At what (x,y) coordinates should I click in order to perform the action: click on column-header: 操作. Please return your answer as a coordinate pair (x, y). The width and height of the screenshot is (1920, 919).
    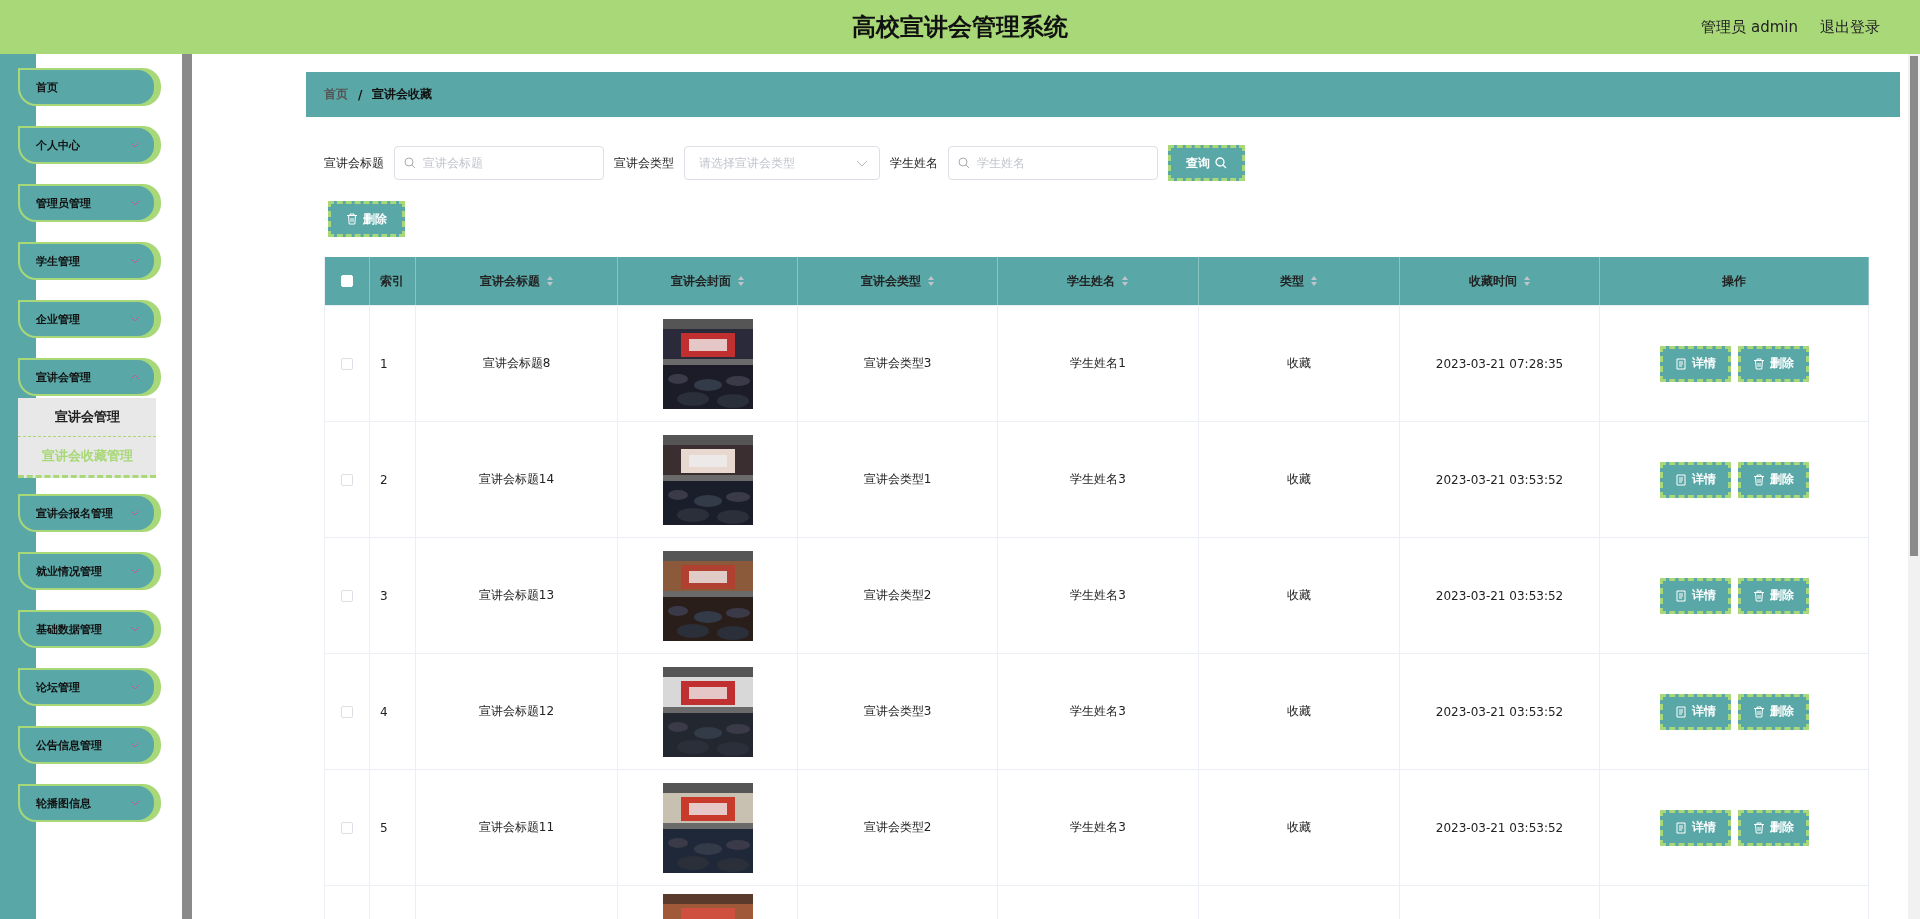
    Looking at the image, I should click on (1734, 281).